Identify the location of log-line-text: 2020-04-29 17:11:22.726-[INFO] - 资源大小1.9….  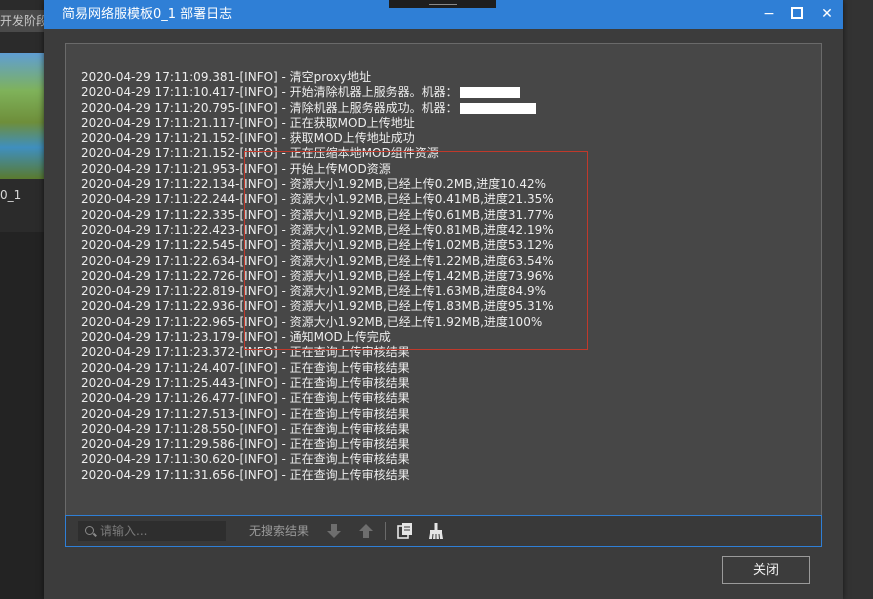
(317, 275).